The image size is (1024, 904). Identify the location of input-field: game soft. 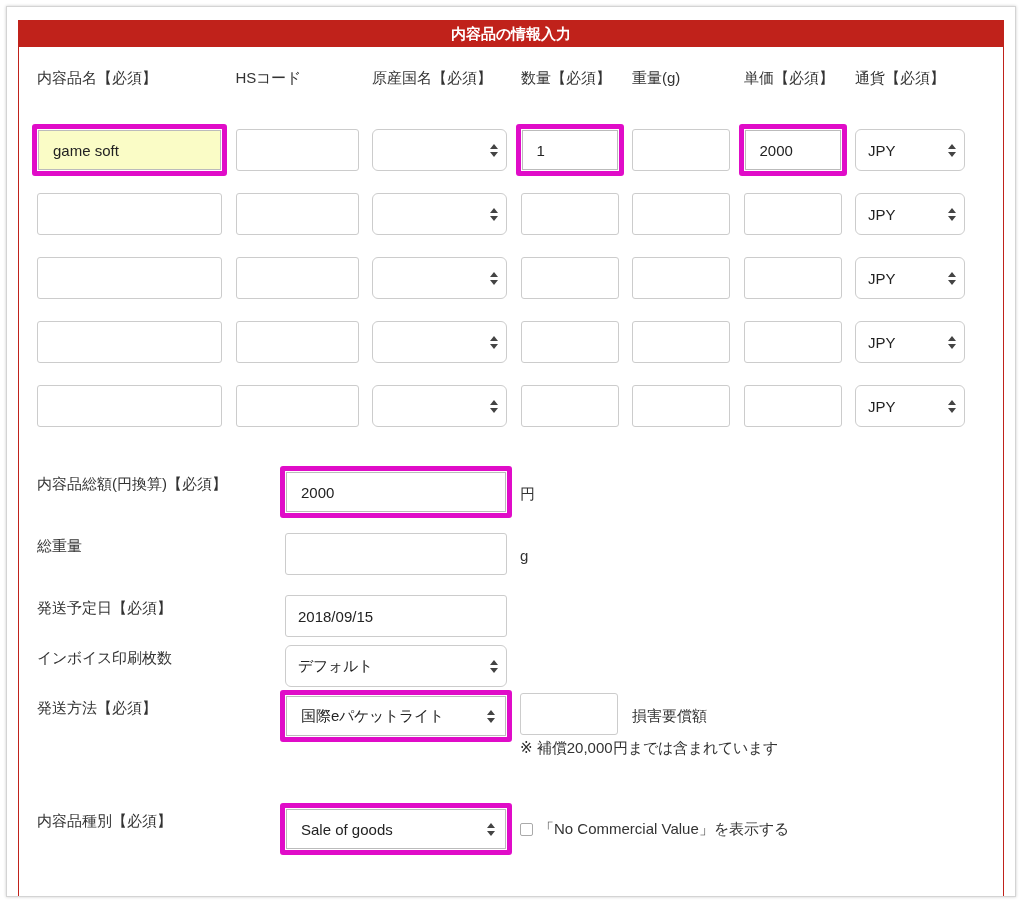
(129, 150).